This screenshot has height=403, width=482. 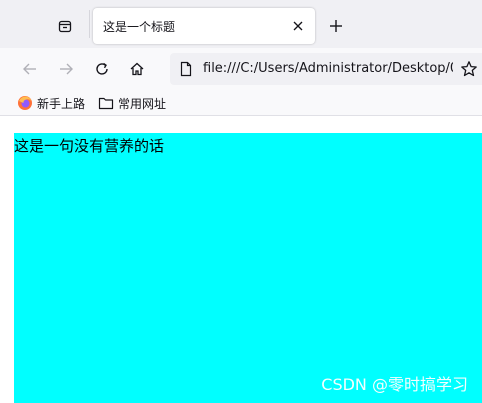 I want to click on page-text: 这是一句没有营养的话, so click(x=89, y=146).